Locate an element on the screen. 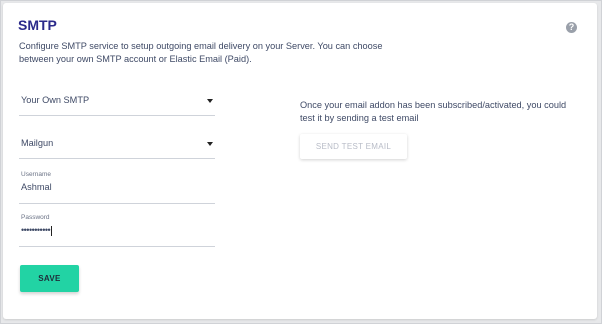  username-input is located at coordinates (116, 187).